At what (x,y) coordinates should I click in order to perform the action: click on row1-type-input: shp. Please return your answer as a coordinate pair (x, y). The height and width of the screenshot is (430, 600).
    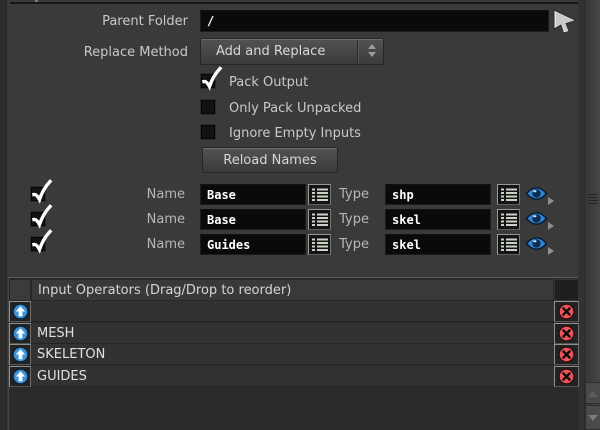
    Looking at the image, I should click on (438, 194).